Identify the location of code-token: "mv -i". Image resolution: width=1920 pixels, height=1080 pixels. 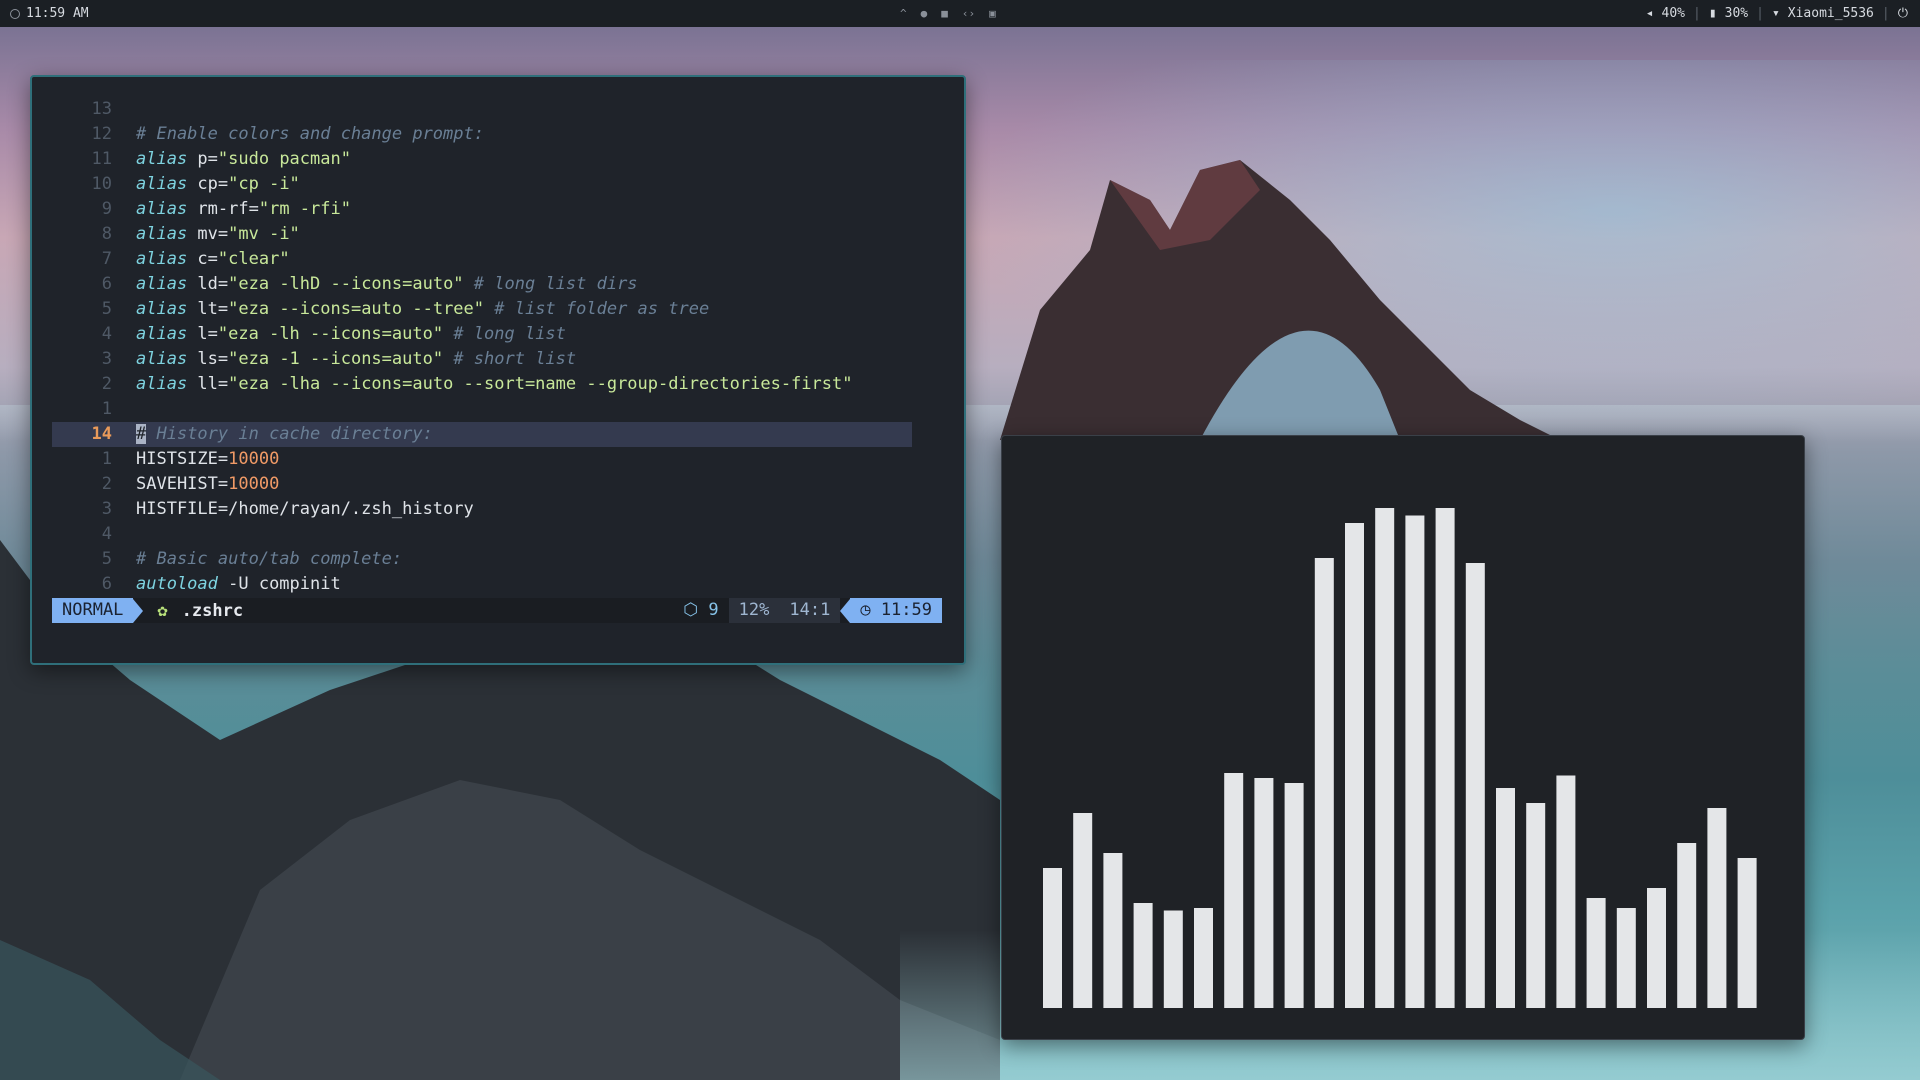
(264, 234).